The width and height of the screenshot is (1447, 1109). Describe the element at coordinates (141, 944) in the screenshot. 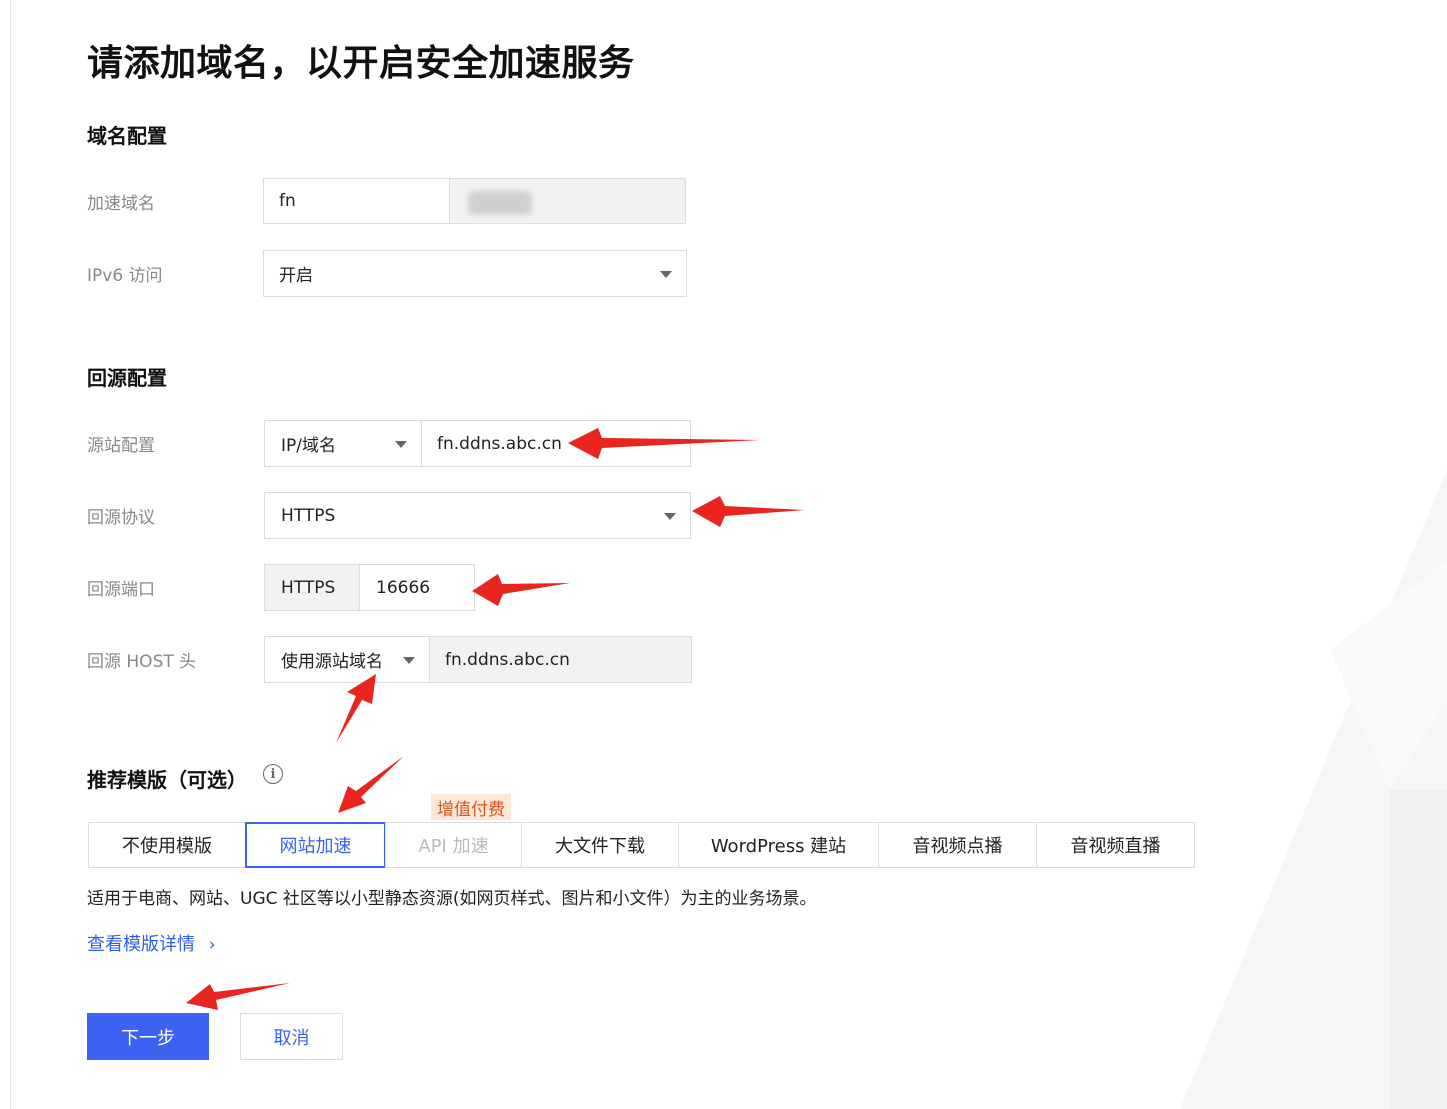

I see `template-details-label: 查看模版详情` at that location.